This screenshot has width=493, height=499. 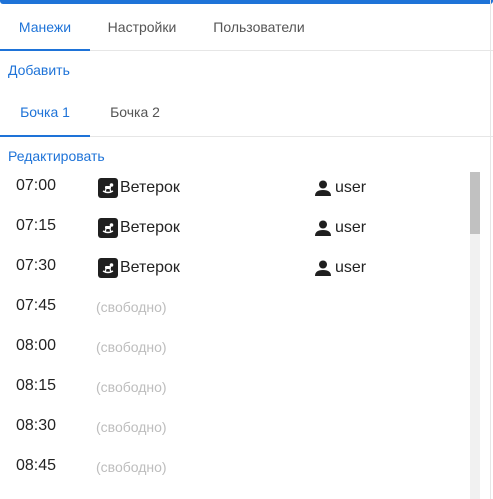 What do you see at coordinates (235, 468) in the screenshot?
I see `schedule-row: 08:45 (свободно)` at bounding box center [235, 468].